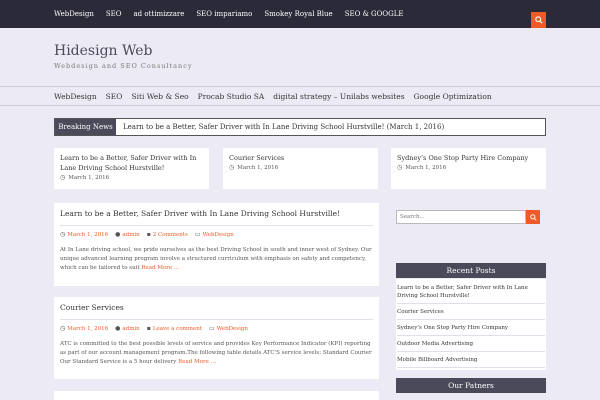 This screenshot has height=400, width=600. I want to click on search-input, so click(461, 217).